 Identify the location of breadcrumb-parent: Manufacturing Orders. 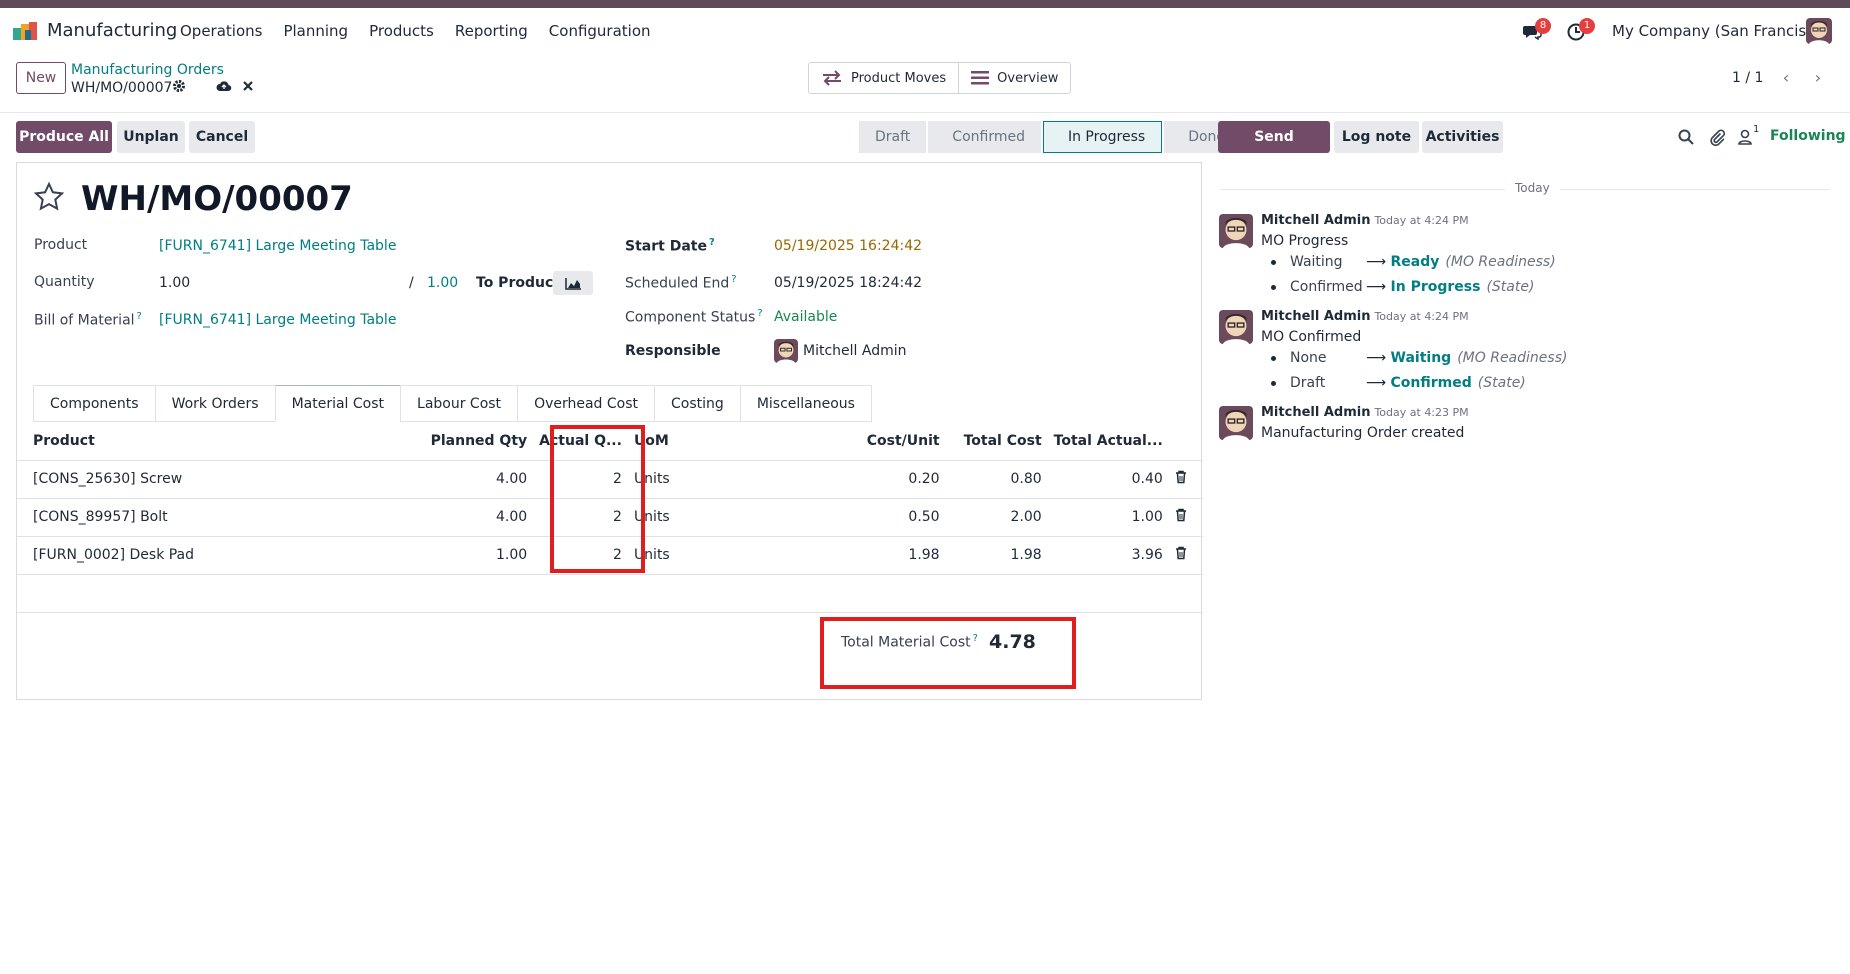
(147, 70).